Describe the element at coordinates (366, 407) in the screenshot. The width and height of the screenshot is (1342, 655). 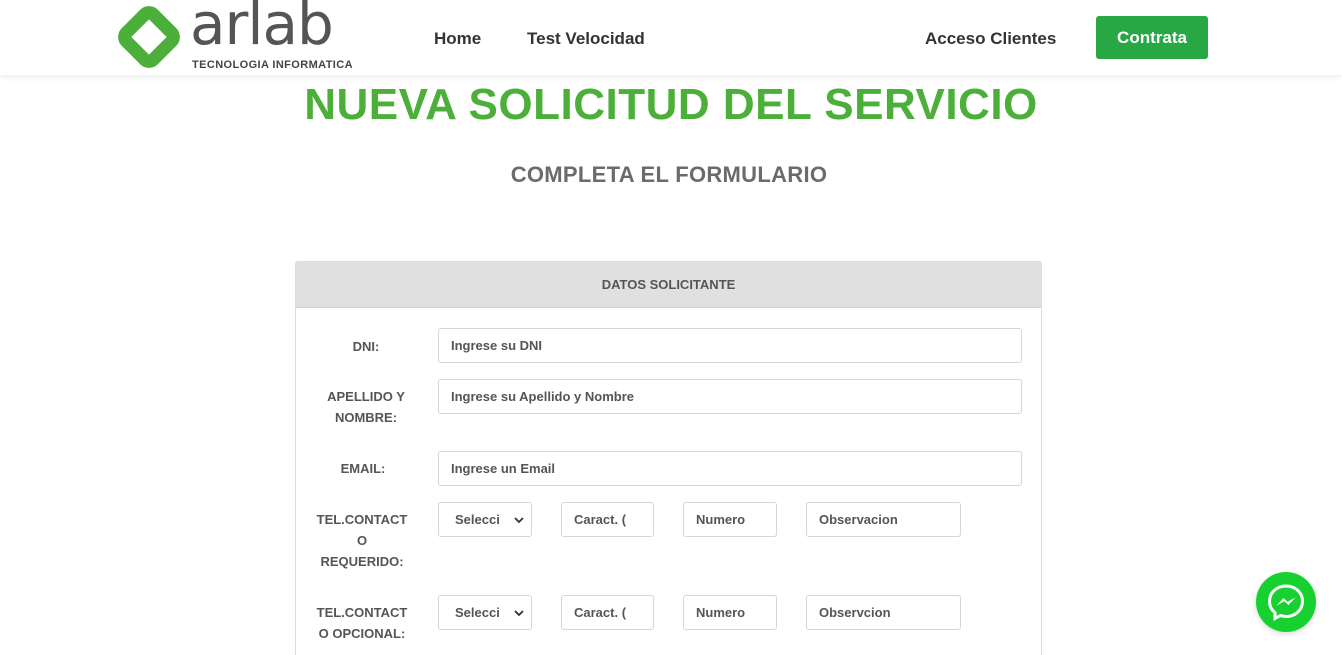
I see `nombre-label: APELLIDO Y NOMBRE:` at that location.